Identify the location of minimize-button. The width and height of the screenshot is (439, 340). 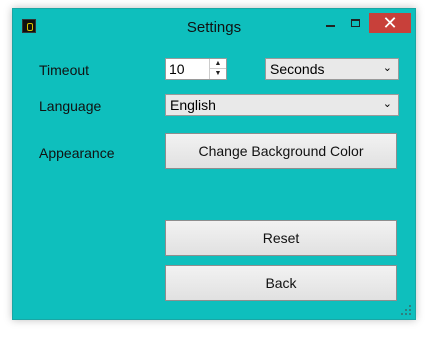
(330, 23).